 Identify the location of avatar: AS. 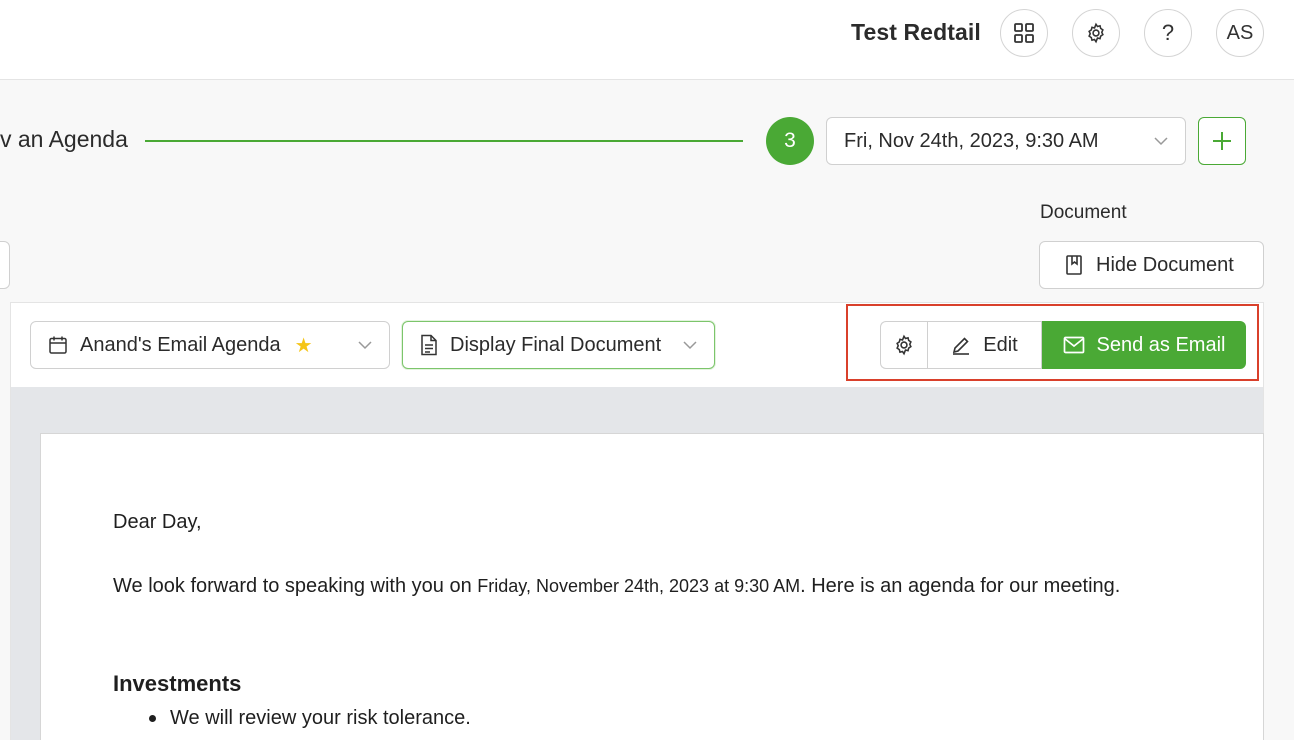
(1240, 33).